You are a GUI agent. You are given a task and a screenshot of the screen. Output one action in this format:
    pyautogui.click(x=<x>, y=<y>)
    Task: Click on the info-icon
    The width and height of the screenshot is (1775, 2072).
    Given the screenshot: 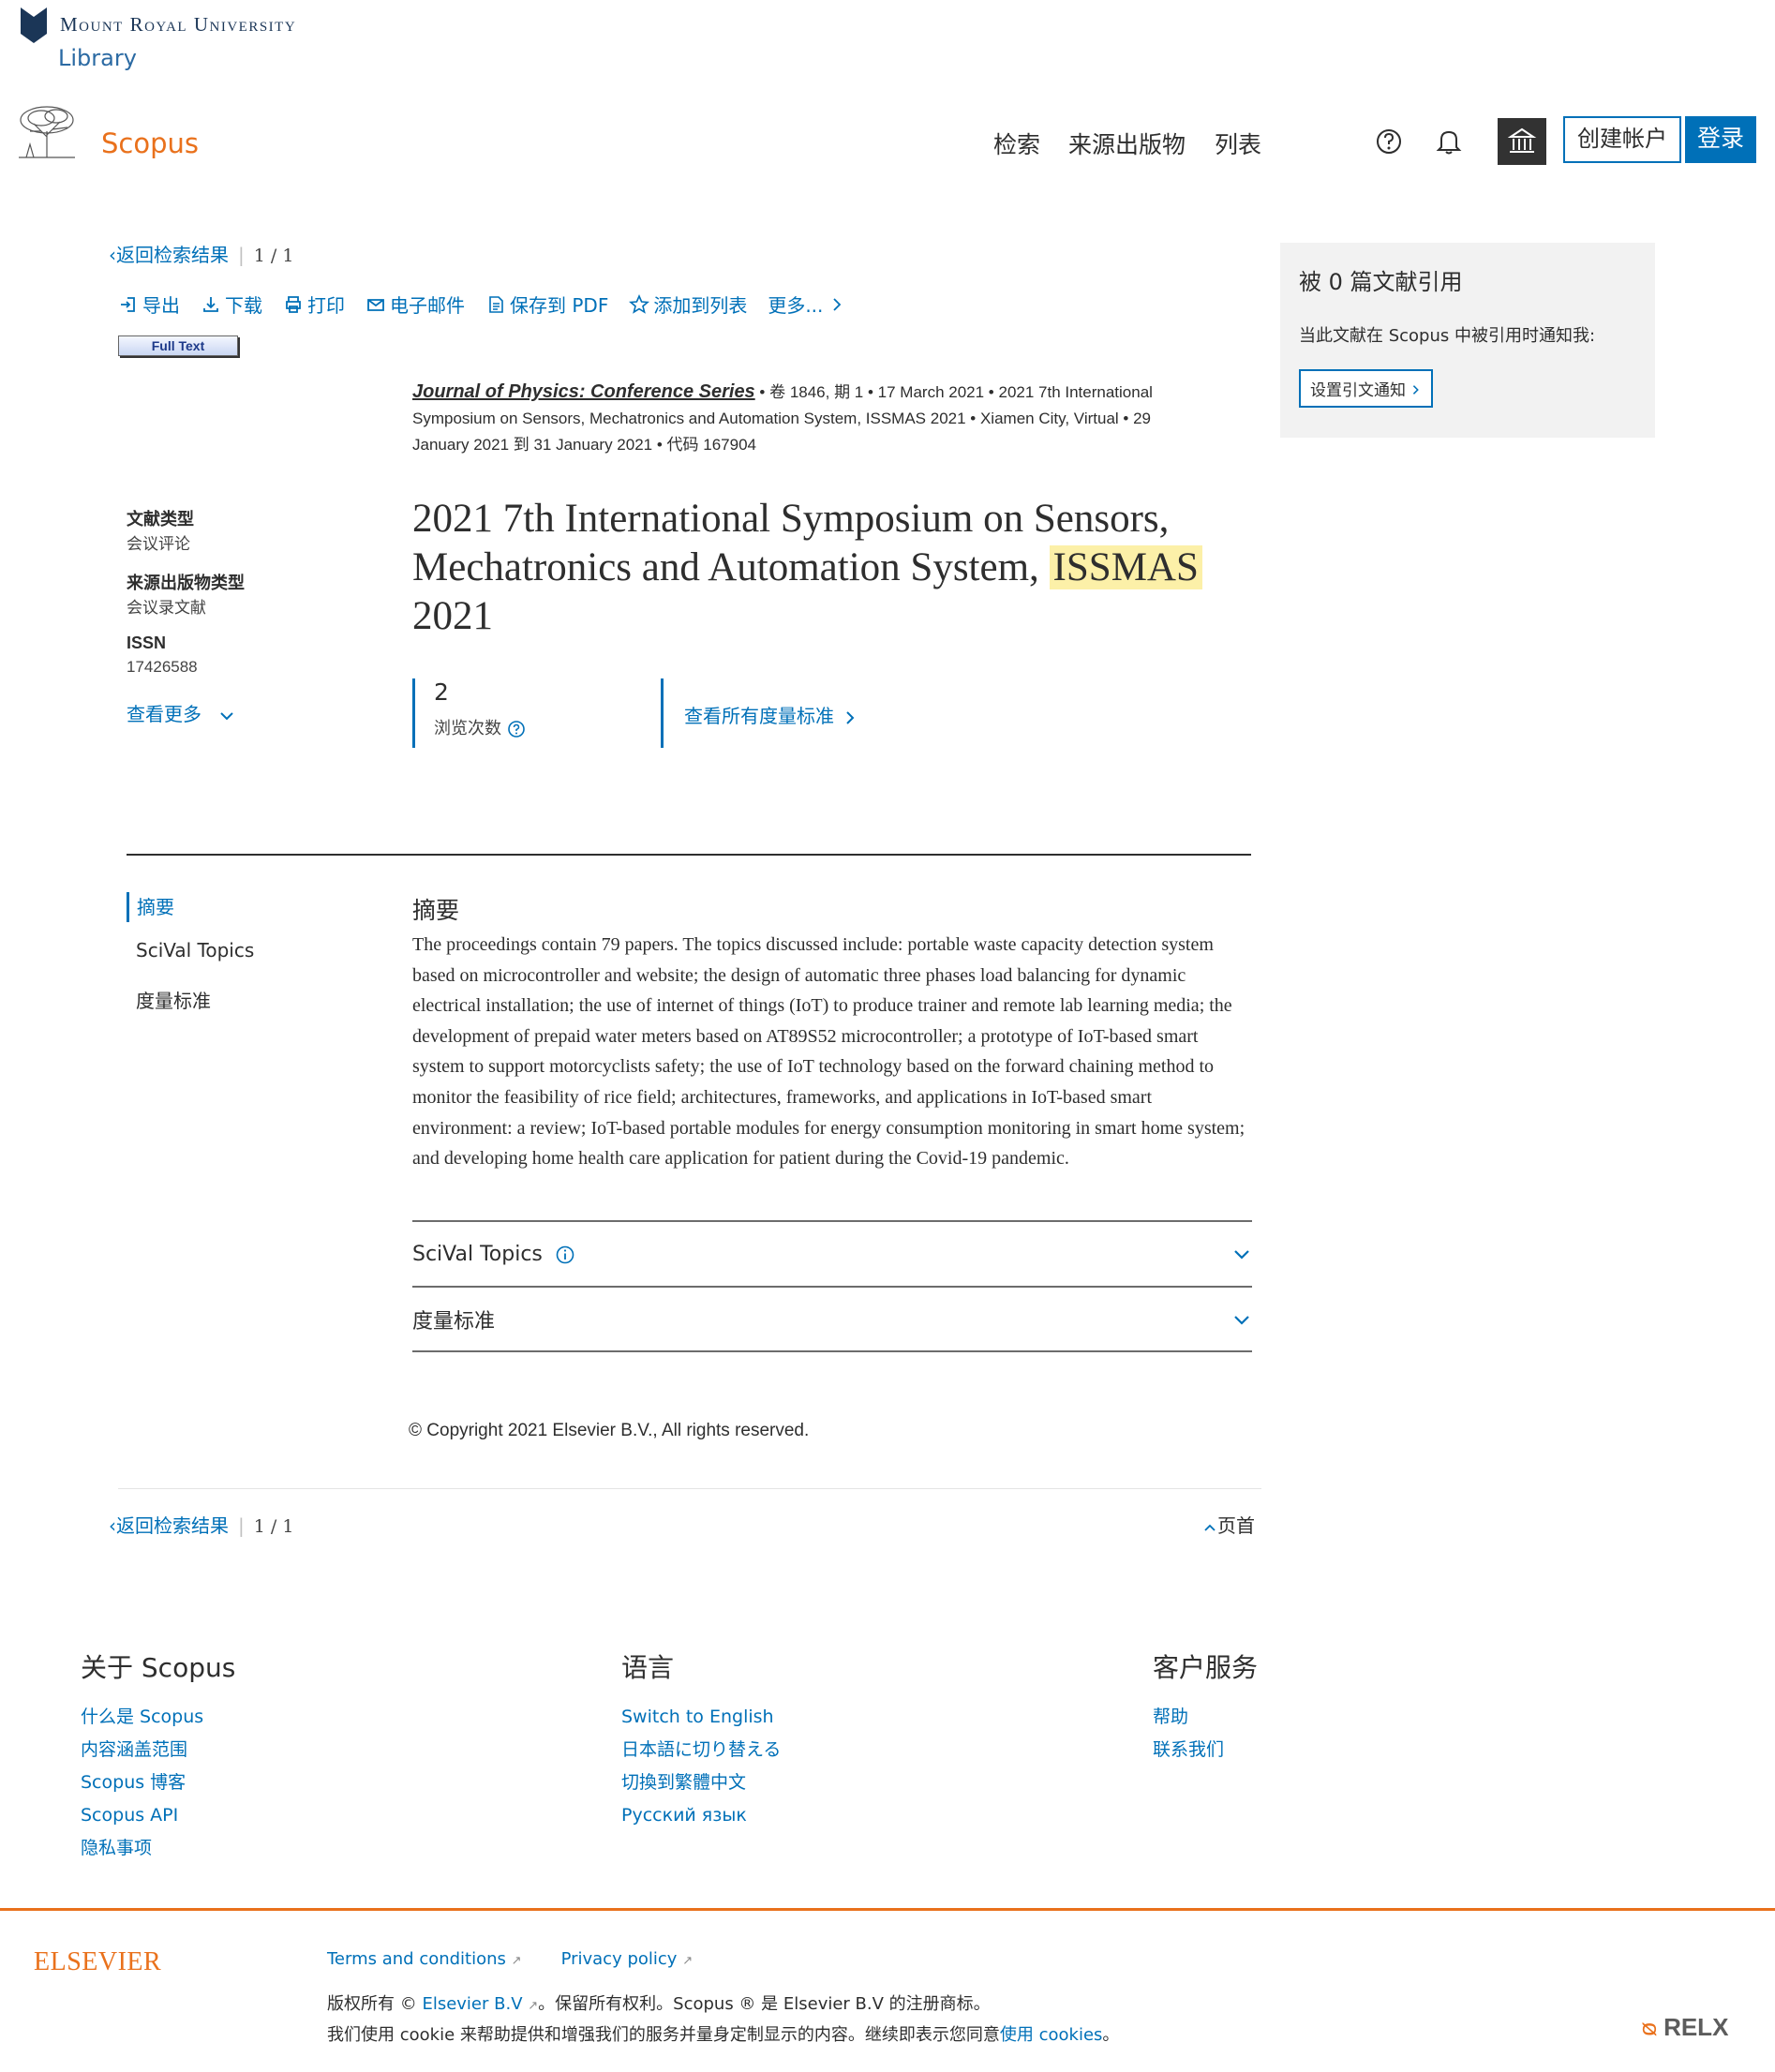 What is the action you would take?
    pyautogui.click(x=565, y=1255)
    